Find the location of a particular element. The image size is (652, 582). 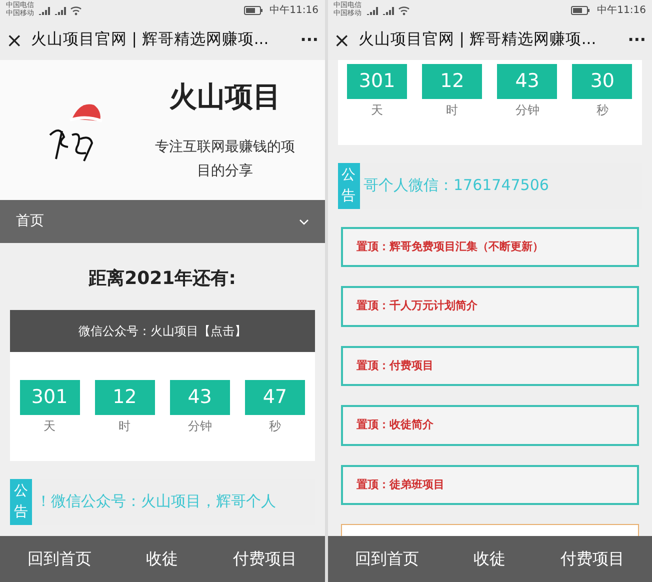

pinned-link: 置顶：徒弟班项目 is located at coordinates (489, 484).